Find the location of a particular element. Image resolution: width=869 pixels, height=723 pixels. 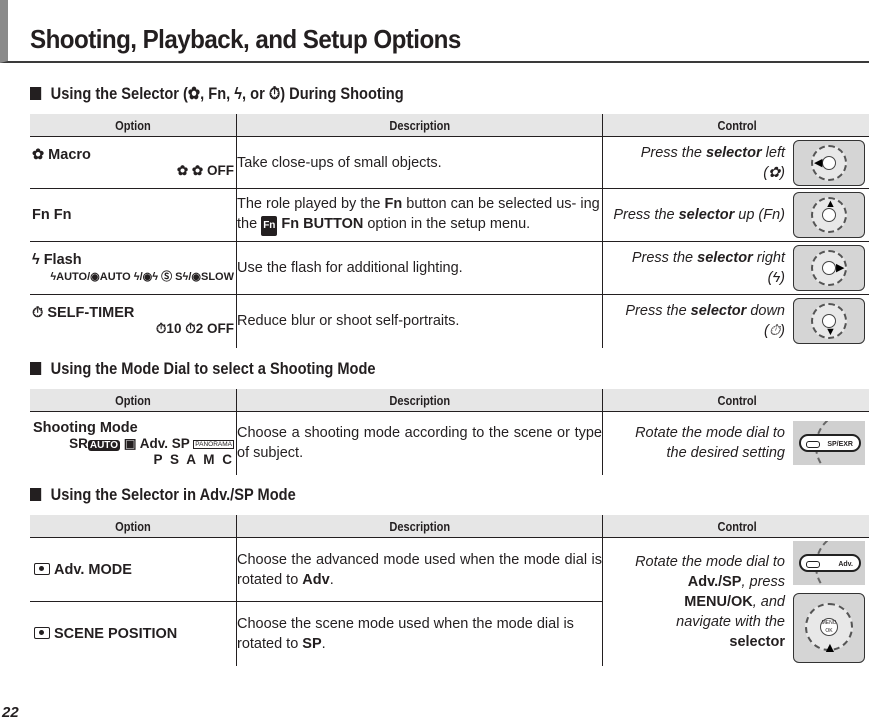

description-cell: Use the flash for additional lighting. is located at coordinates (419, 268).